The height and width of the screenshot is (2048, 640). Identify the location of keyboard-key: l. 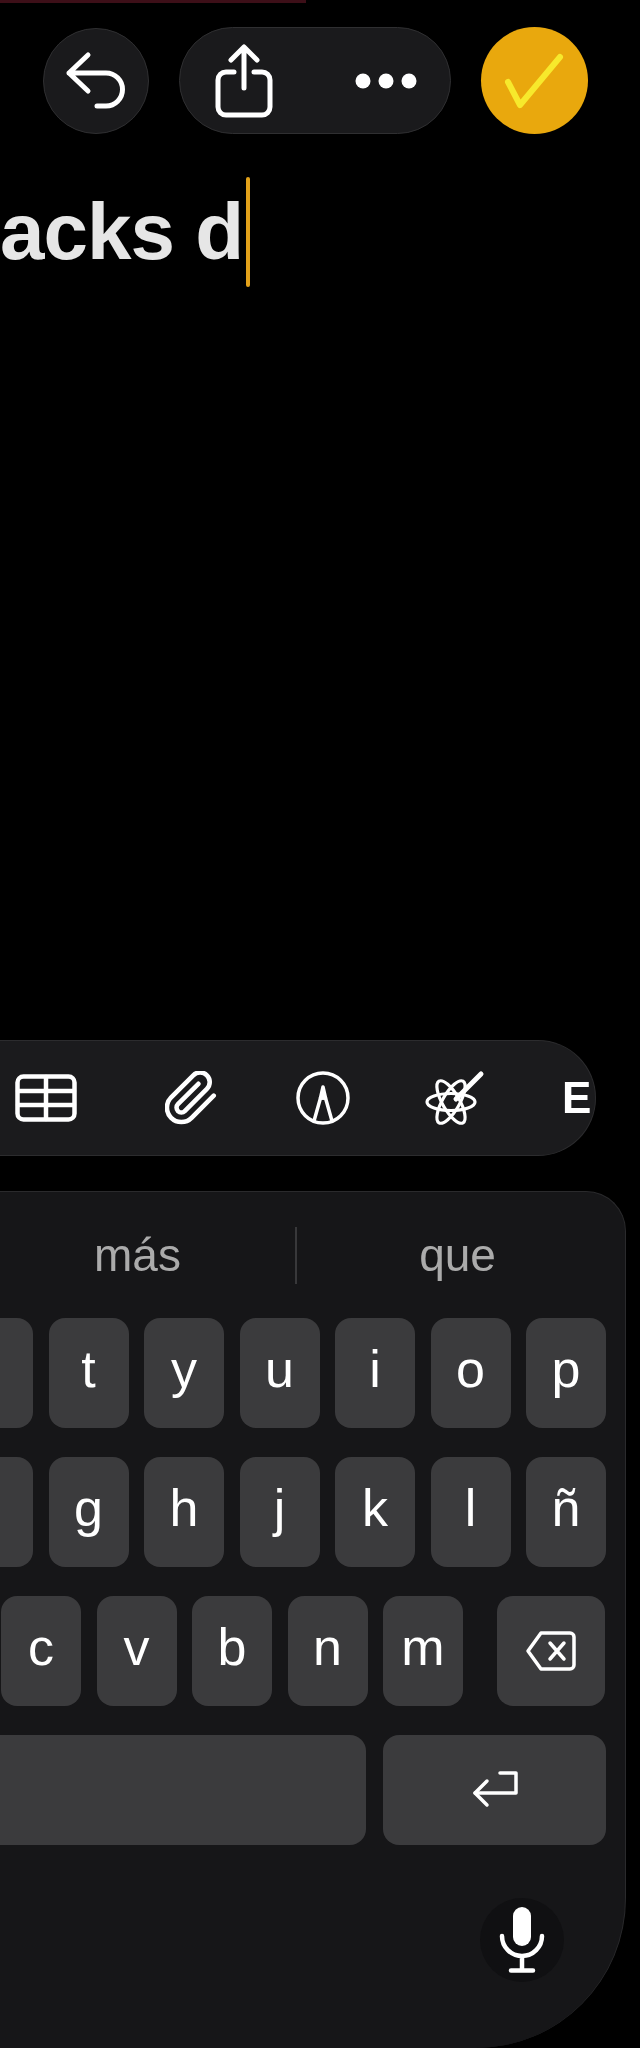
(470, 1512).